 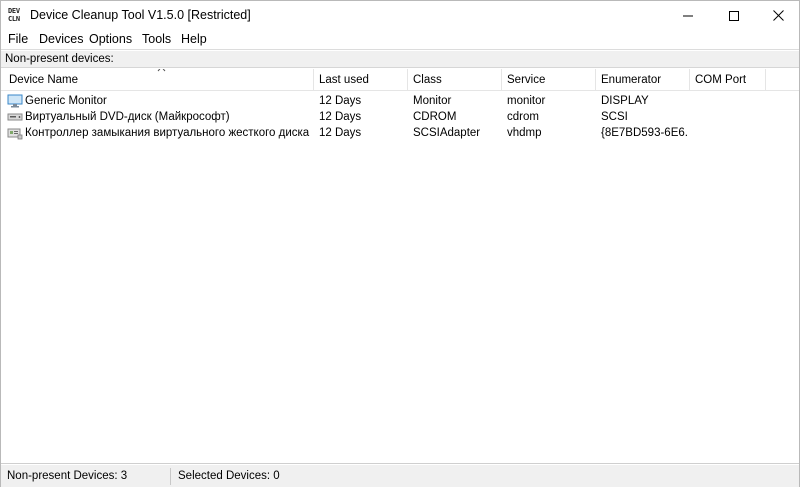 I want to click on window-title: Device Cleanup Tool V1.5.0 [Restricted], so click(x=140, y=15).